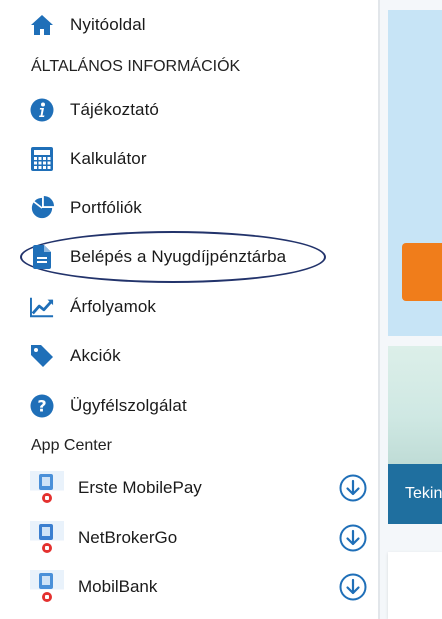  I want to click on menu-item-label: Belépés a Nyugdíjpénztárba, so click(178, 256).